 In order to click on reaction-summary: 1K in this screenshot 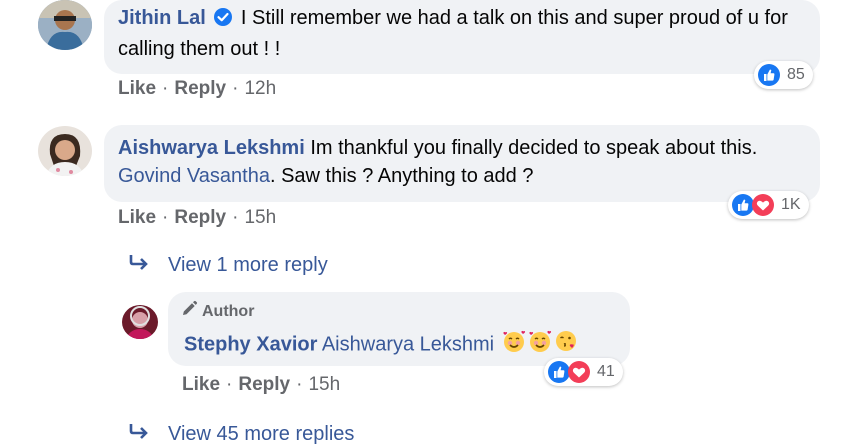, I will do `click(768, 205)`.